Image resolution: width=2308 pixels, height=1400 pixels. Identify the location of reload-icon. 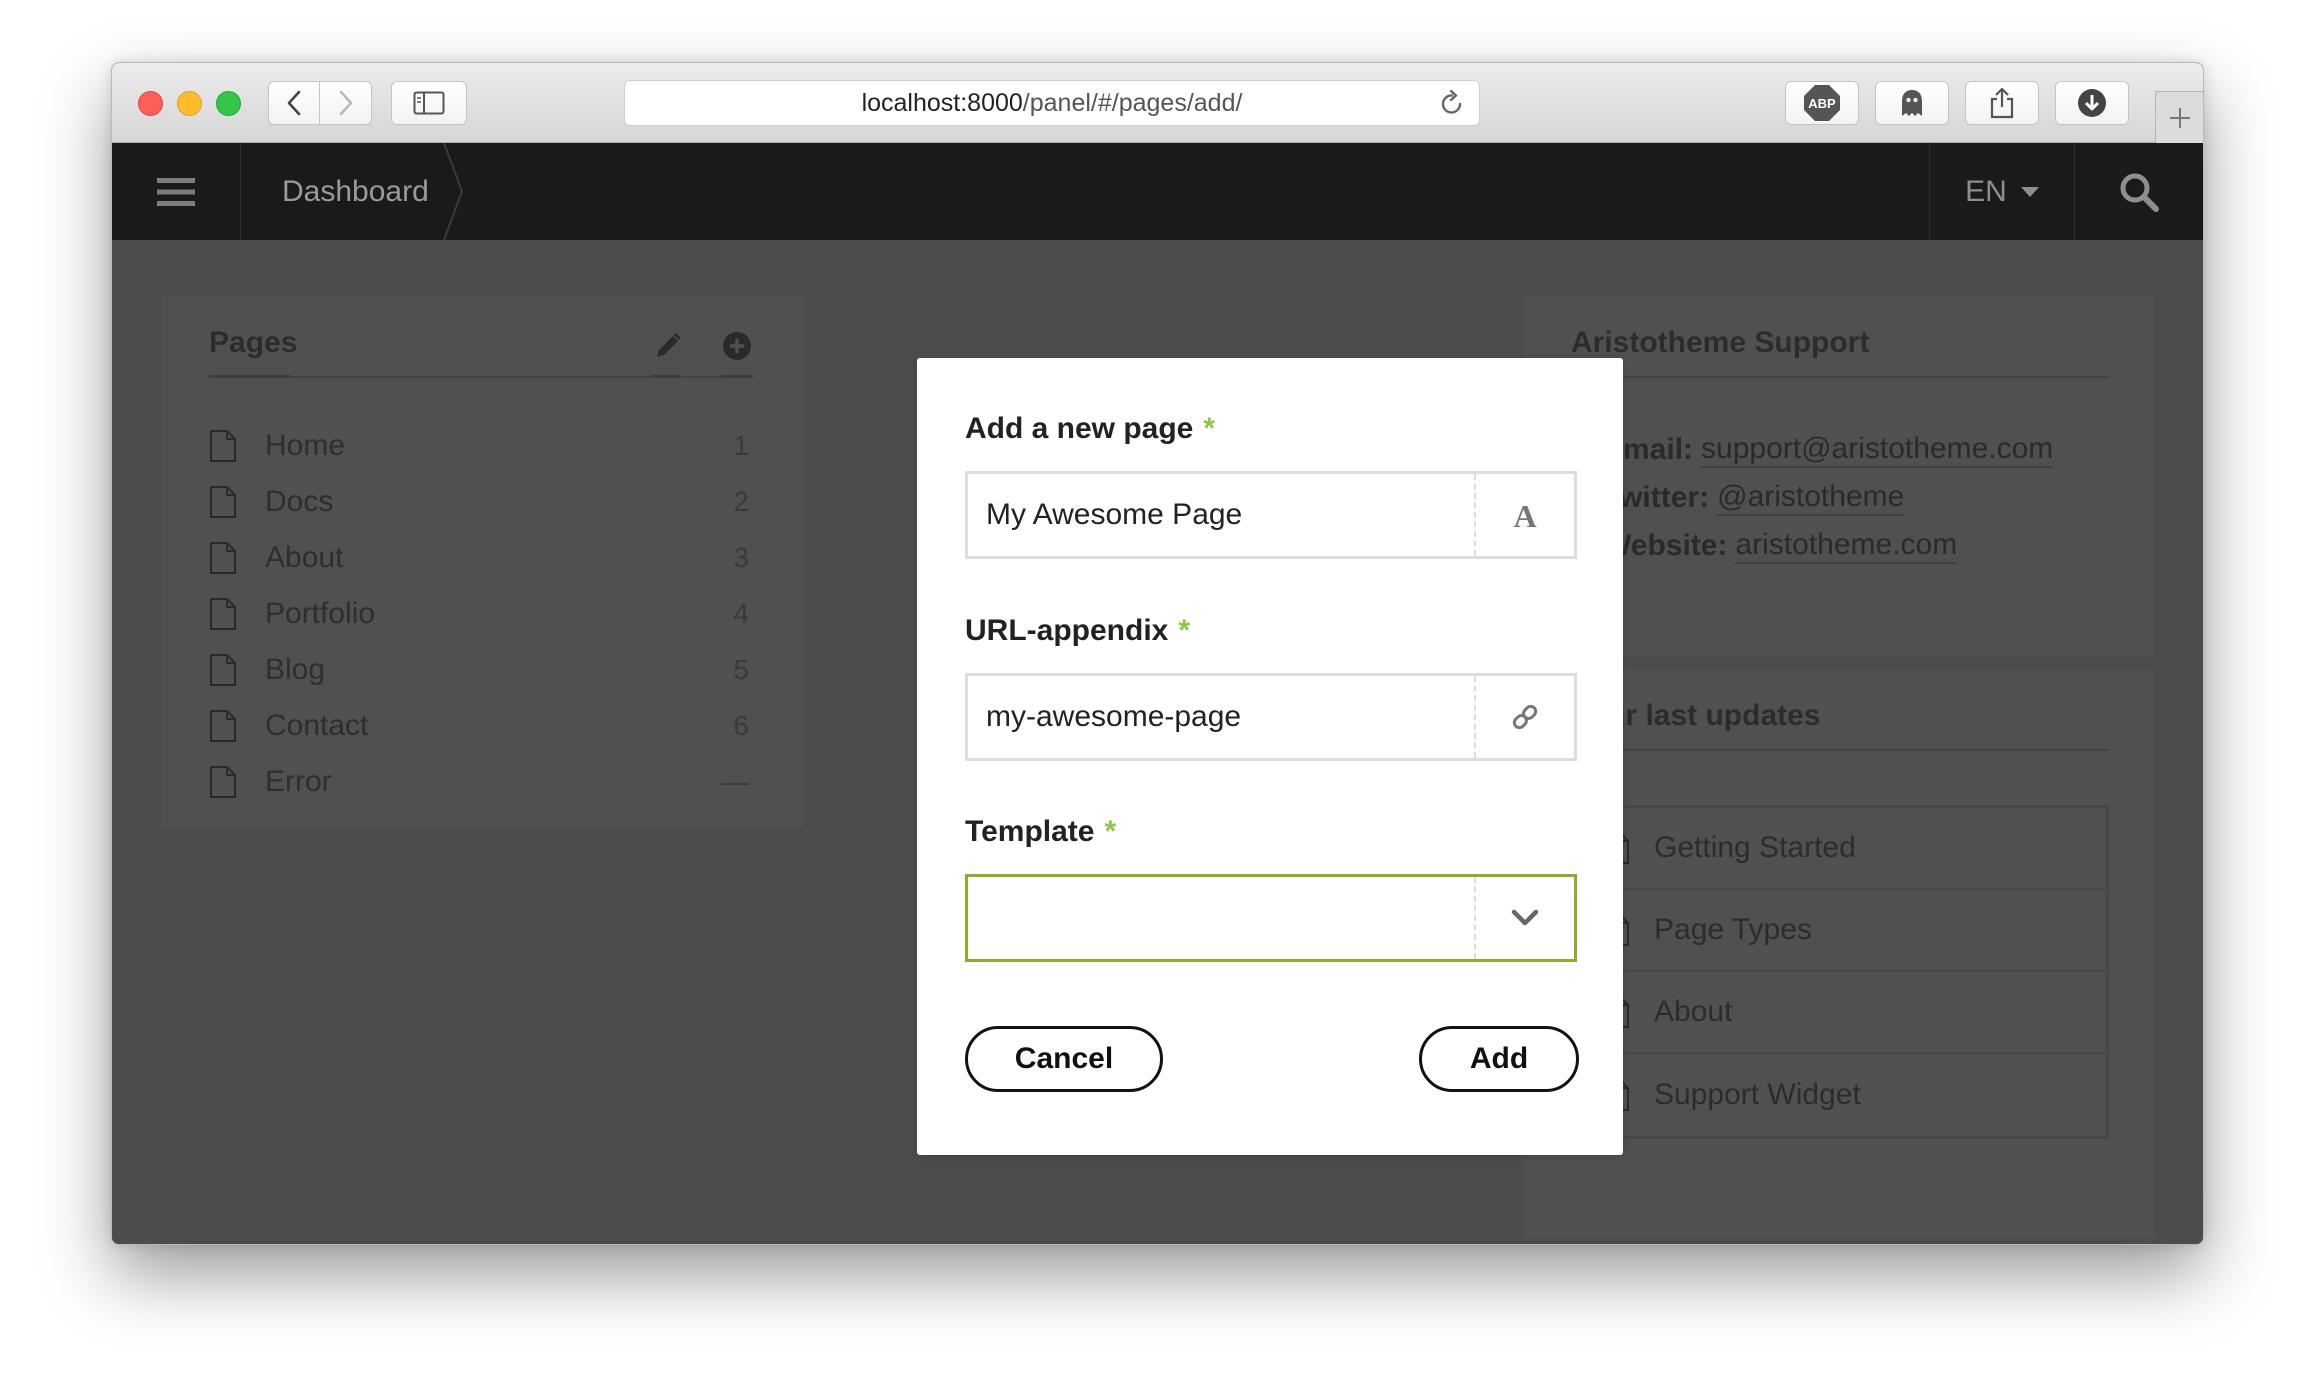
(1452, 104).